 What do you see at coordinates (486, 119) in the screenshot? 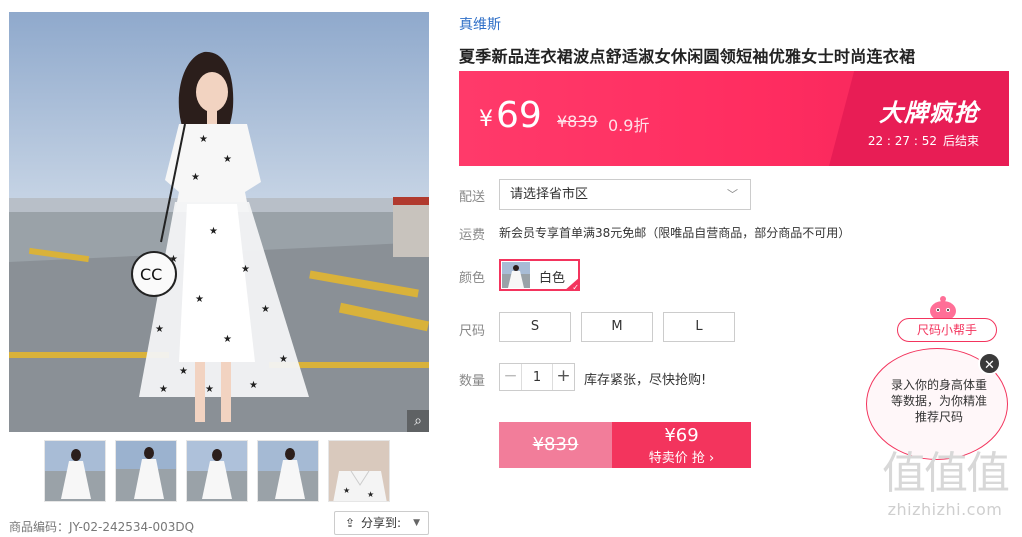
I see `currency-symbol: ¥` at bounding box center [486, 119].